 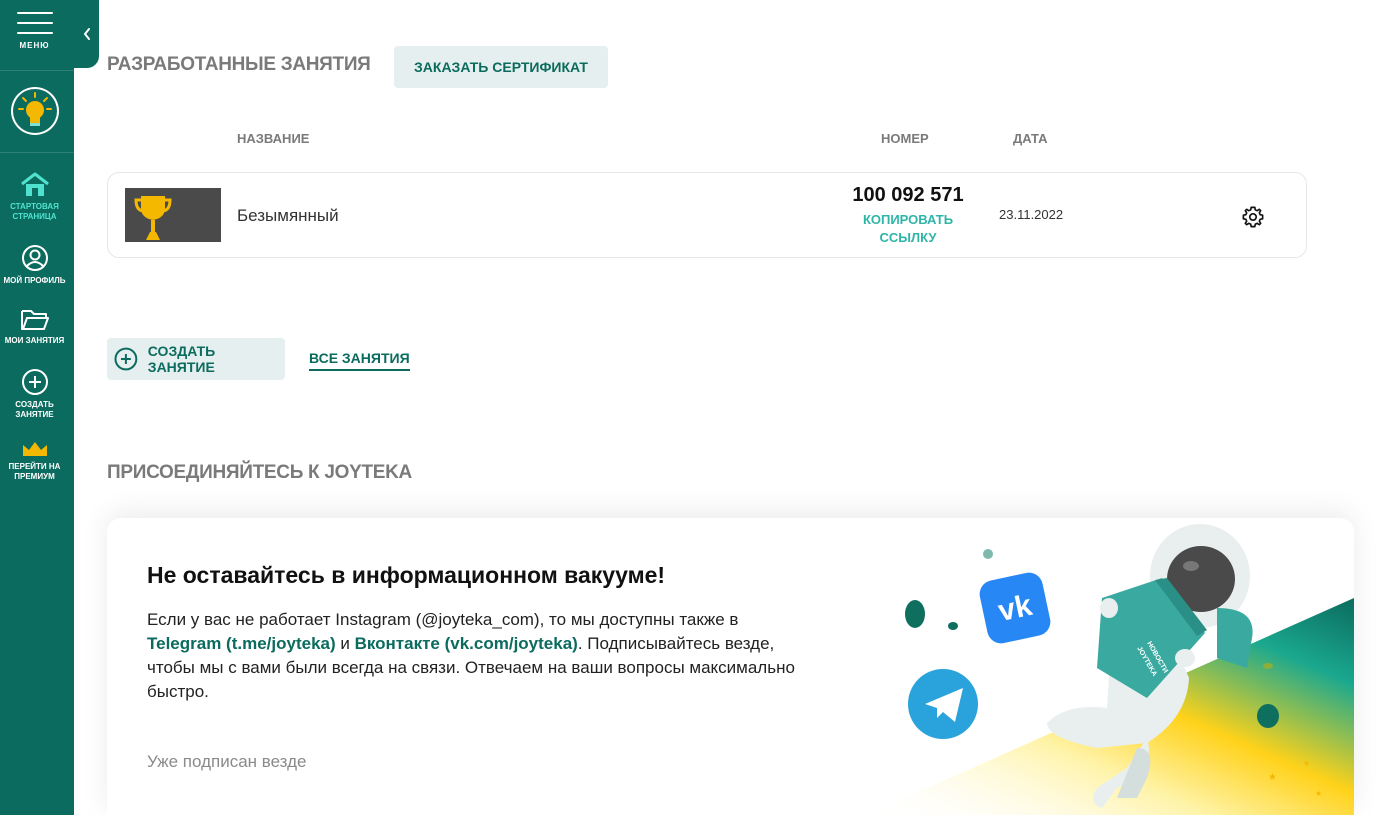 What do you see at coordinates (905, 138) in the screenshot?
I see `column-header-number: НОМЕР` at bounding box center [905, 138].